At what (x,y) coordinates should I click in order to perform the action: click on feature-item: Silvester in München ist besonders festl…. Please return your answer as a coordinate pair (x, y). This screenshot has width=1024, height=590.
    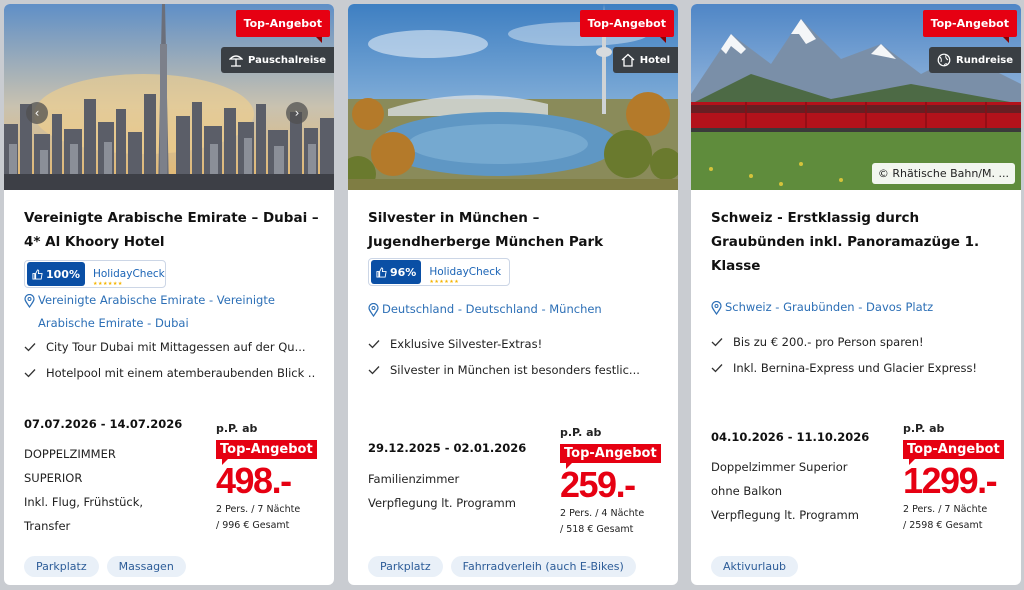
    Looking at the image, I should click on (514, 370).